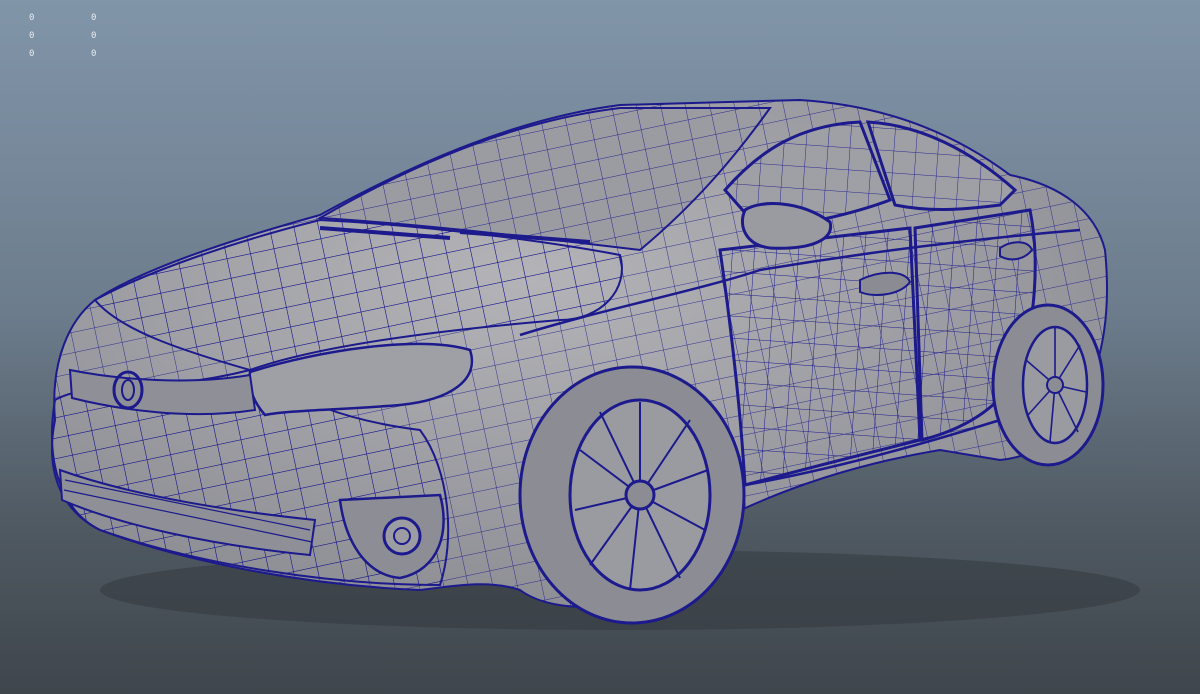 The image size is (1200, 694). What do you see at coordinates (402, 536) in the screenshot?
I see `fog-light-icon` at bounding box center [402, 536].